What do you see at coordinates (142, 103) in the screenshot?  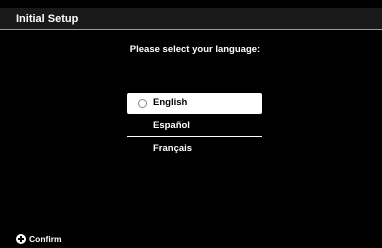 I see `radio-icon` at bounding box center [142, 103].